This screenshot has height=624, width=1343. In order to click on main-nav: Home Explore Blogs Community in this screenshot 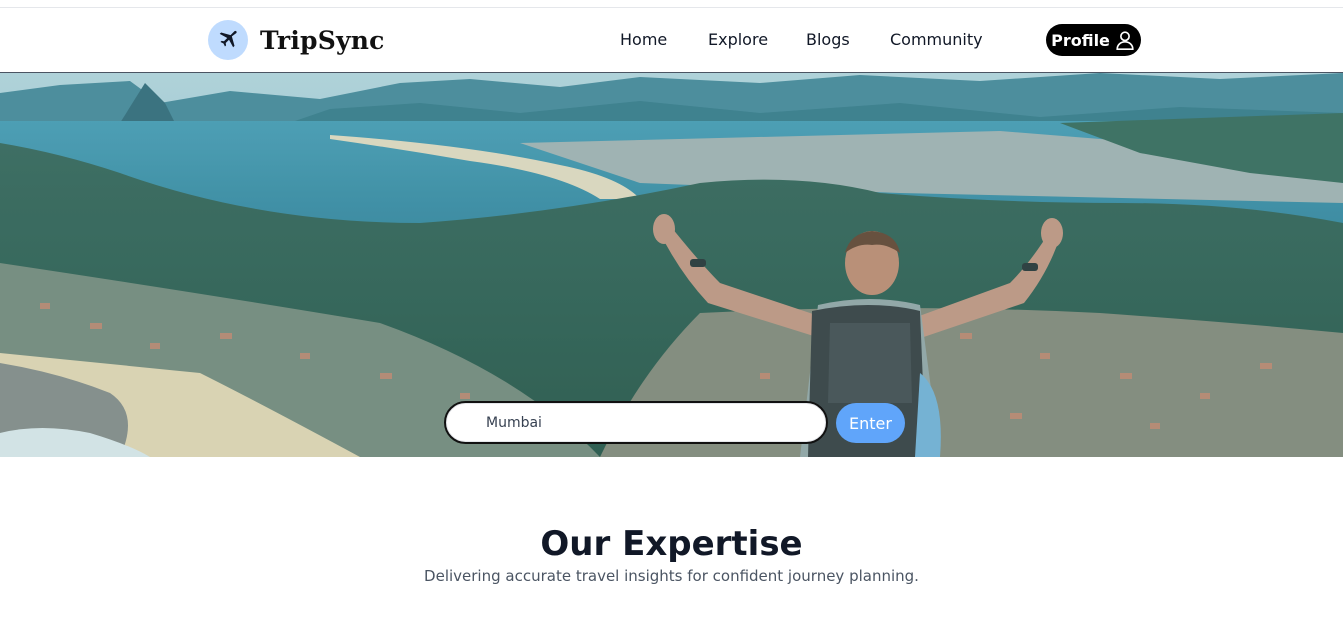, I will do `click(671, 40)`.